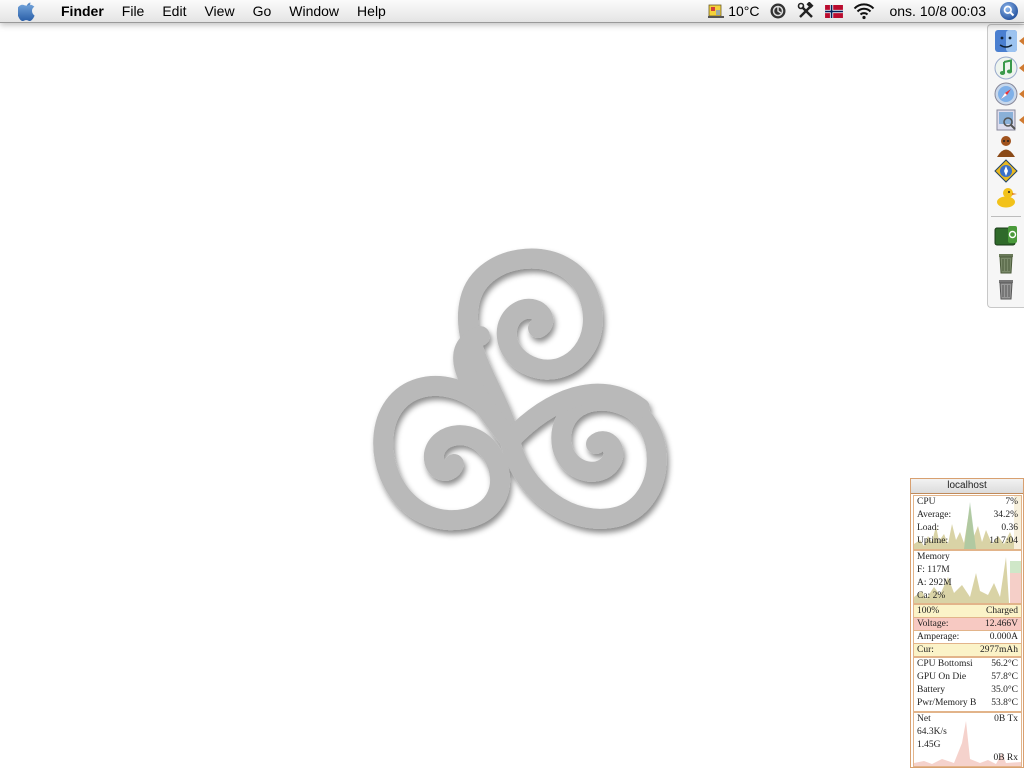 This screenshot has height=768, width=1024. What do you see at coordinates (967, 664) in the screenshot?
I see `temp-cpu-row: CPU Bottomsi 56.2°C` at bounding box center [967, 664].